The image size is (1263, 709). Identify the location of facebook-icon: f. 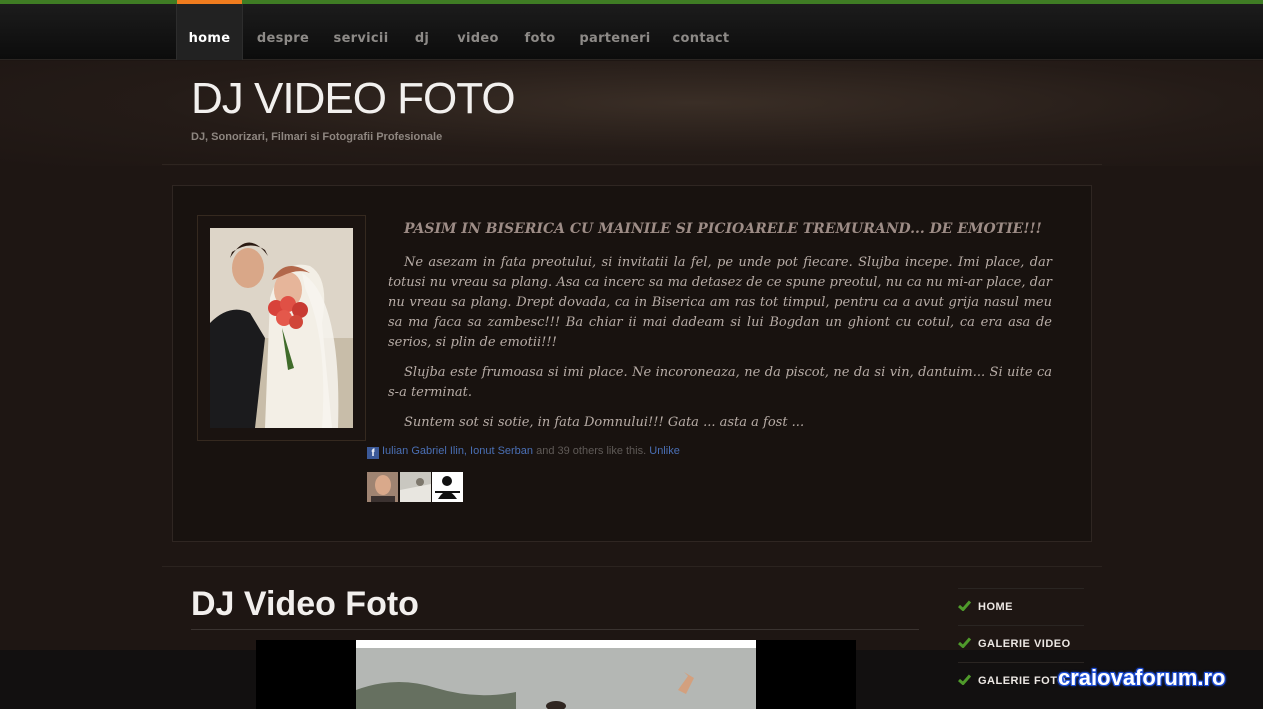
(373, 453).